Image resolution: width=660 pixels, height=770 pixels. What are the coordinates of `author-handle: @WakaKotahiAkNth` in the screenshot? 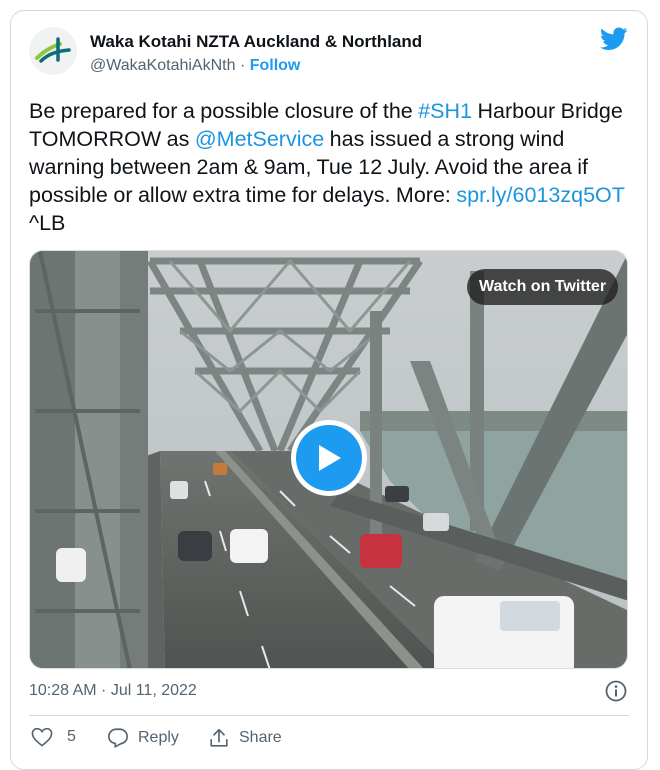 It's located at (162, 65).